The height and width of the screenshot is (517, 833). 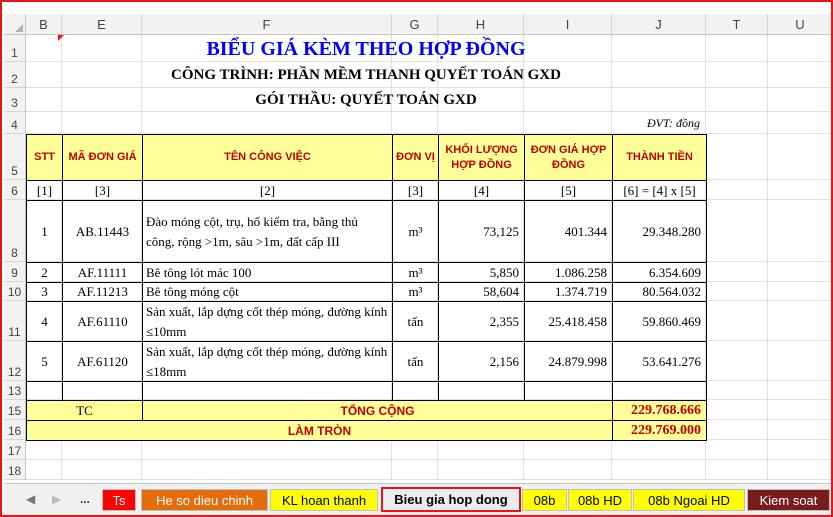 What do you see at coordinates (568, 231) in the screenshot?
I see `item-price: 401.344` at bounding box center [568, 231].